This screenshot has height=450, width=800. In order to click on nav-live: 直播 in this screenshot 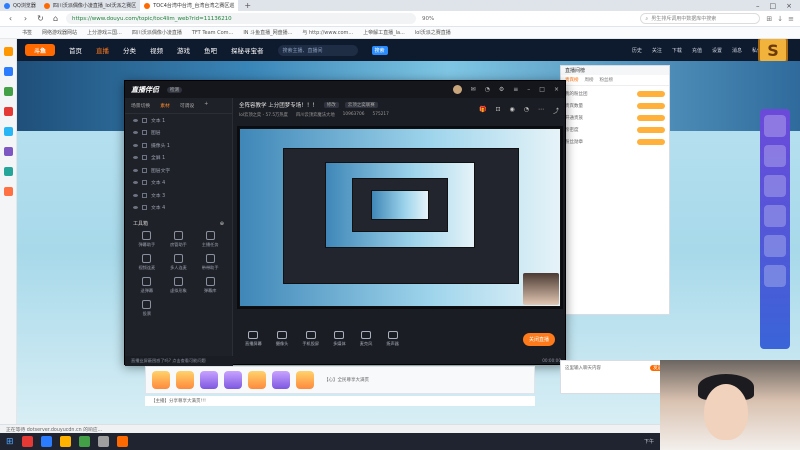, I will do `click(102, 50)`.